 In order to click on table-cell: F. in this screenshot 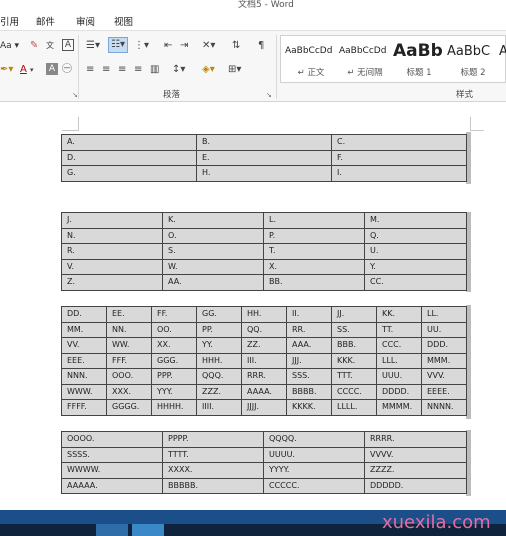, I will do `click(399, 157)`.